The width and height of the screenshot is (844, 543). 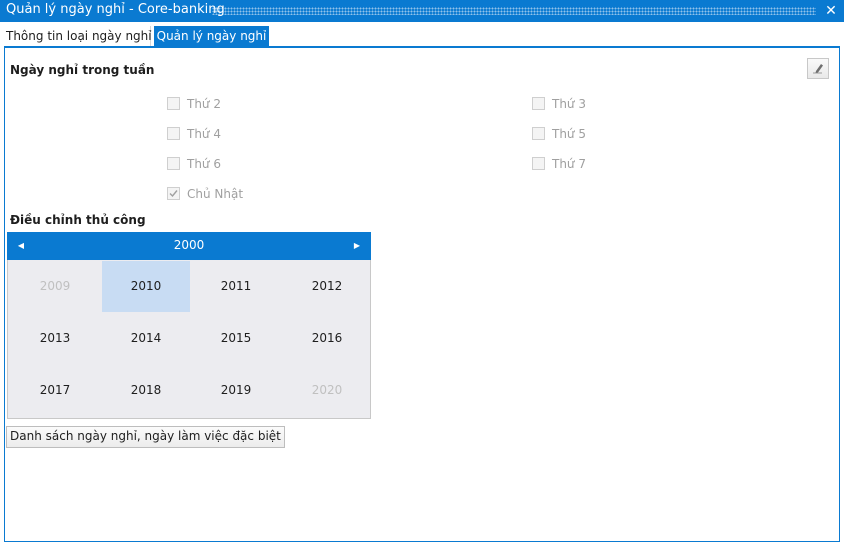 I want to click on calendar-year-cell: 2016, so click(x=327, y=338).